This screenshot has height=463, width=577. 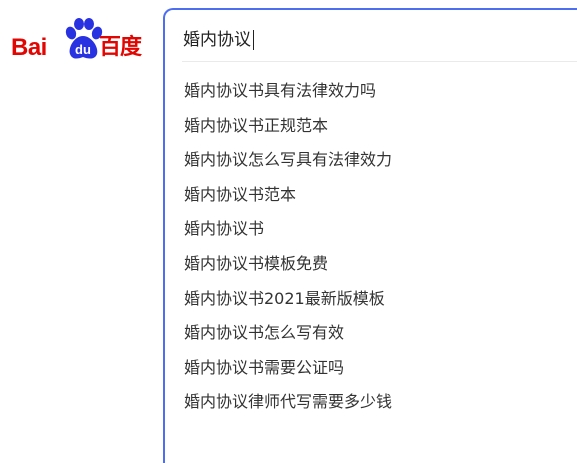 What do you see at coordinates (288, 269) in the screenshot?
I see `suggestion-item: 婚内协议书模板免费` at bounding box center [288, 269].